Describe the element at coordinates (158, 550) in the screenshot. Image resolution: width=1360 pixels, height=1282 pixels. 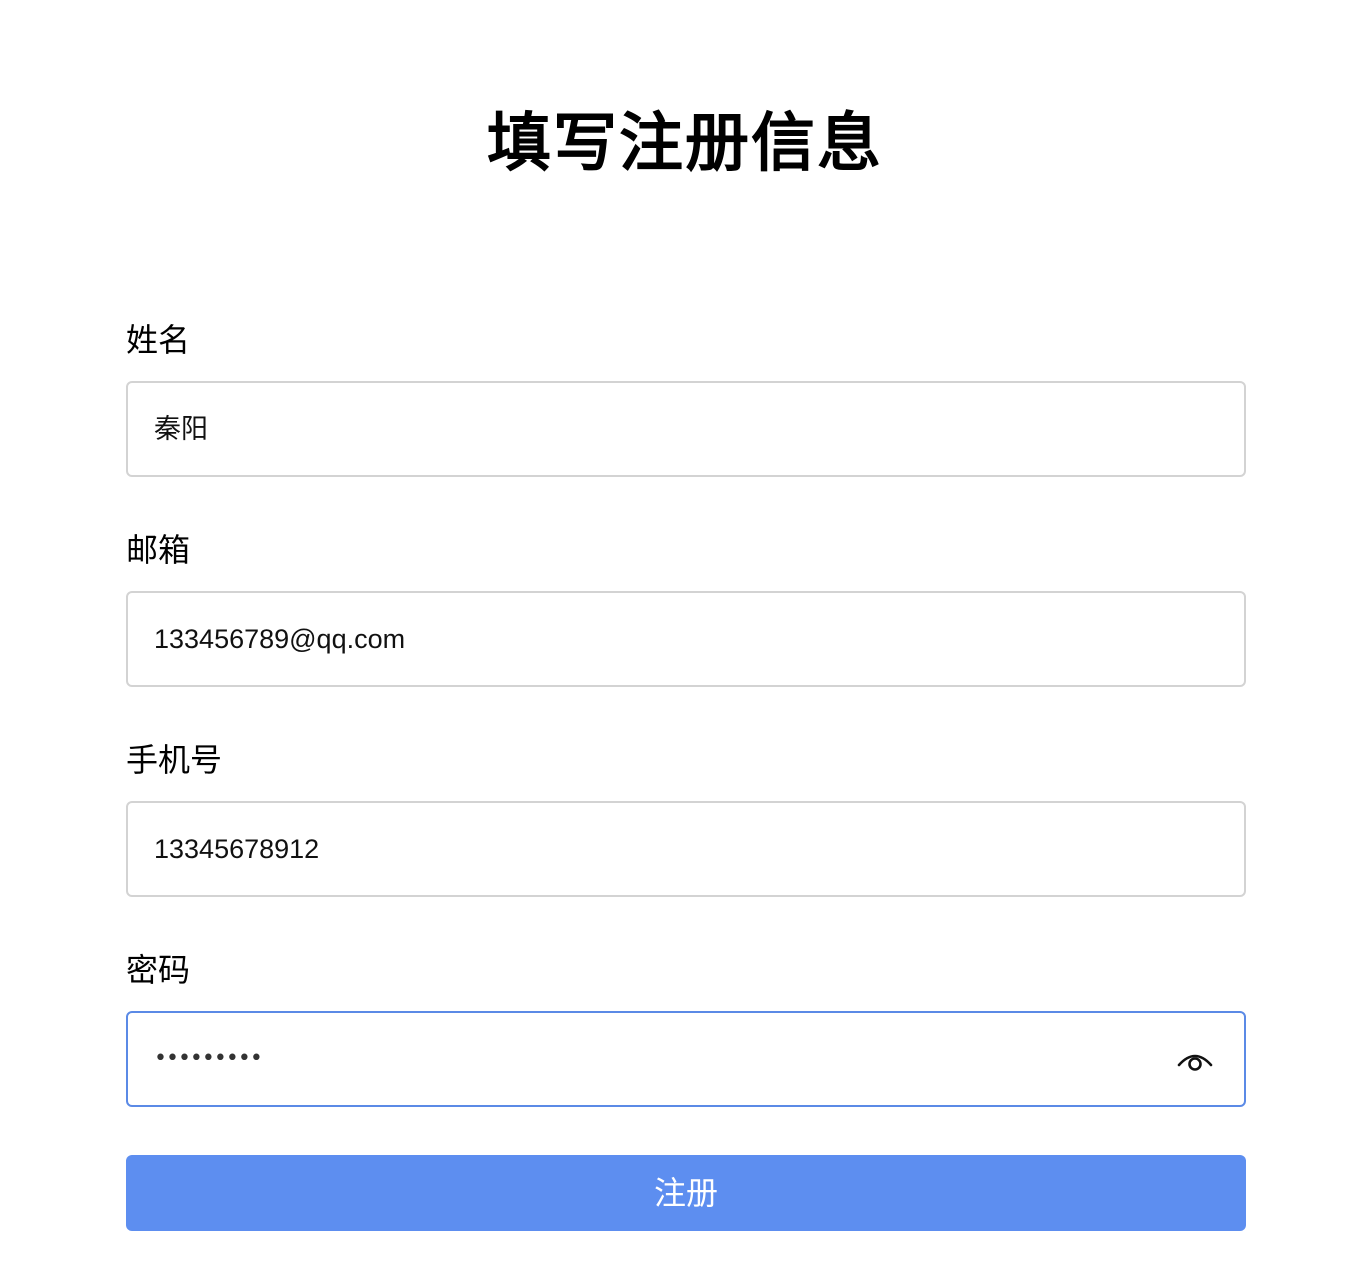
I see `email-label: 邮箱` at that location.